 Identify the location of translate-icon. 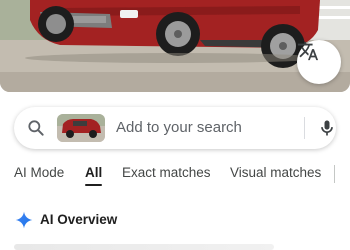
(308, 51).